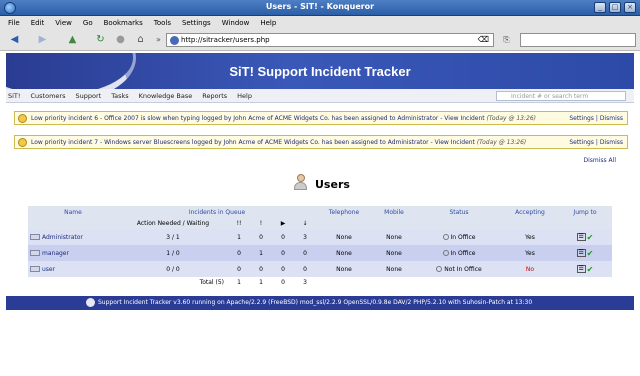 This screenshot has height=376, width=640. I want to click on minimize-button: _, so click(600, 7).